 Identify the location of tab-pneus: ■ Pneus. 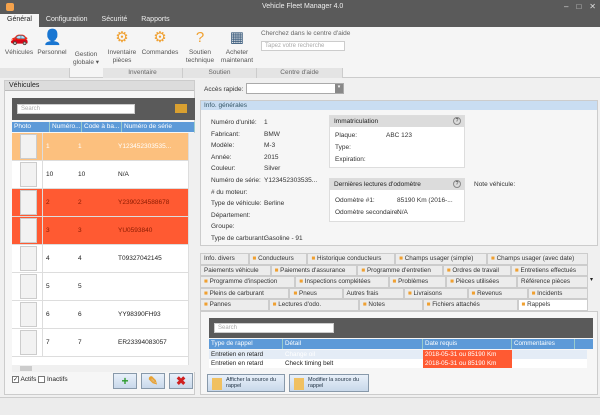
(316, 293).